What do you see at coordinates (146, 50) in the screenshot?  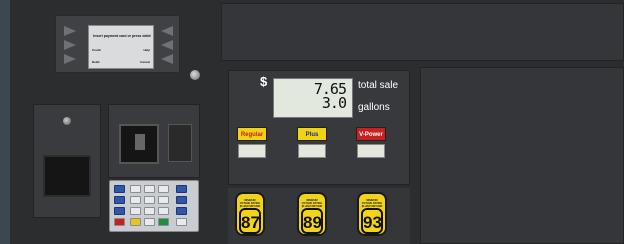 I see `screen-option-right-top: Help` at bounding box center [146, 50].